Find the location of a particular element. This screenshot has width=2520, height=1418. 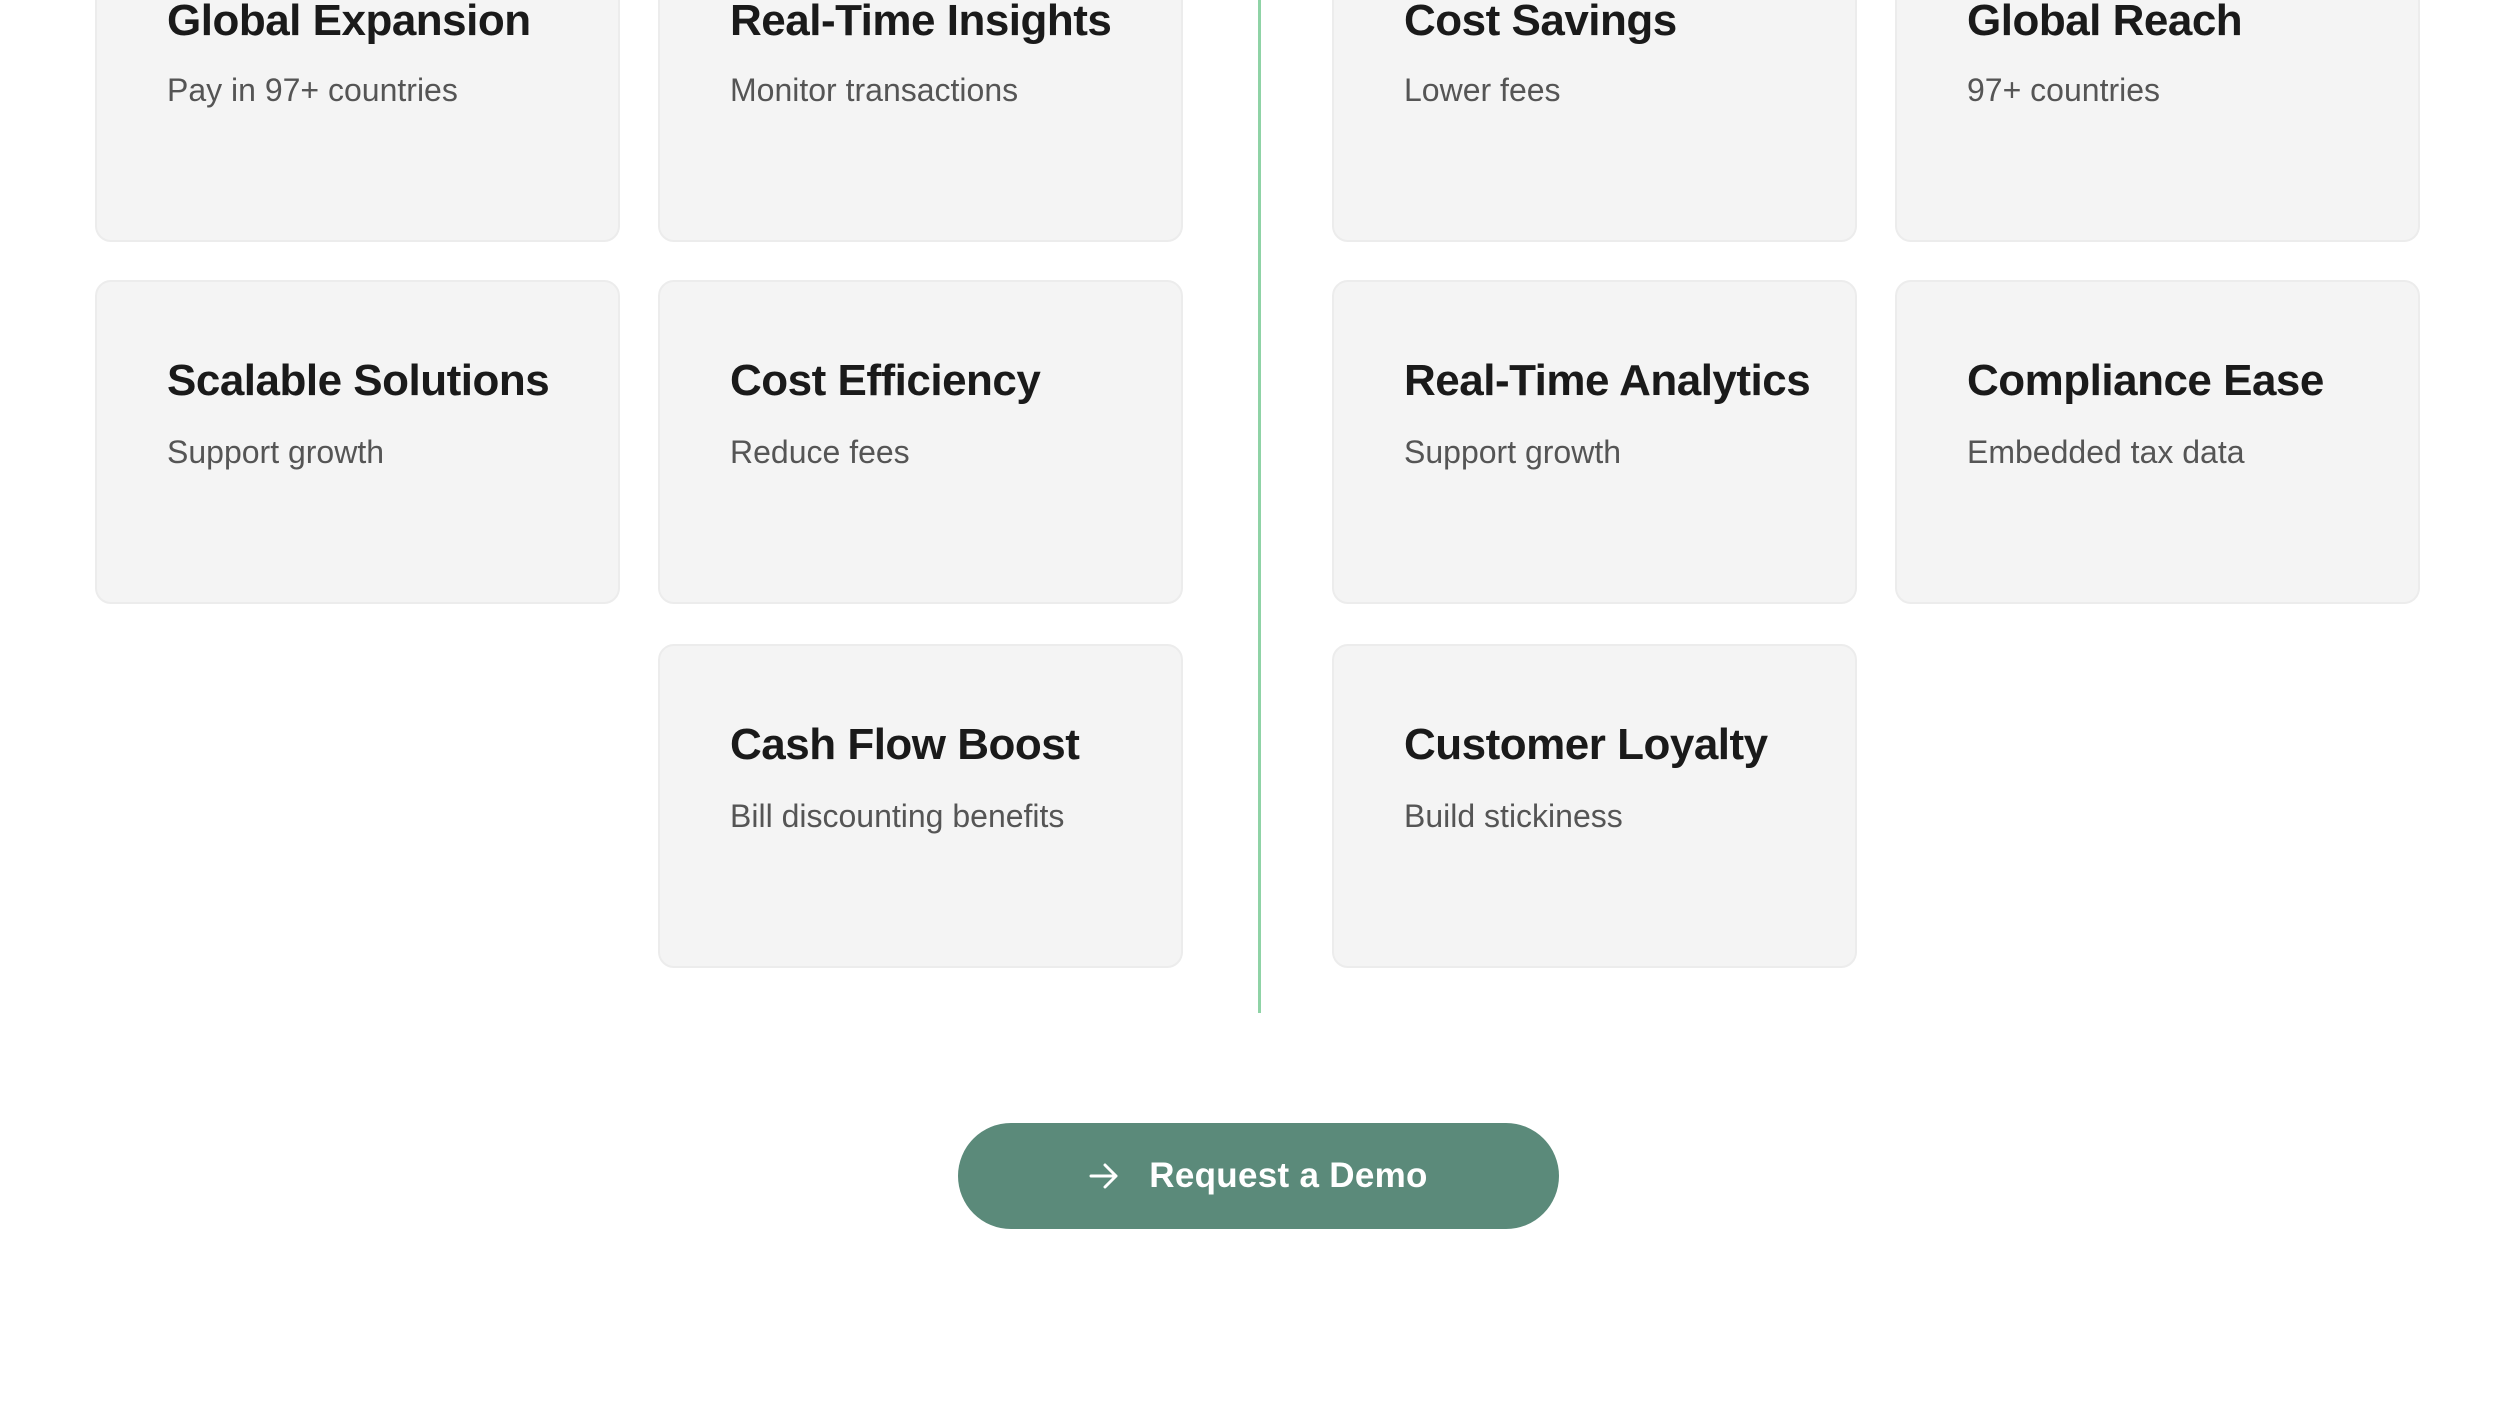

feature-card-title: Cost Efficiency is located at coordinates (885, 380).